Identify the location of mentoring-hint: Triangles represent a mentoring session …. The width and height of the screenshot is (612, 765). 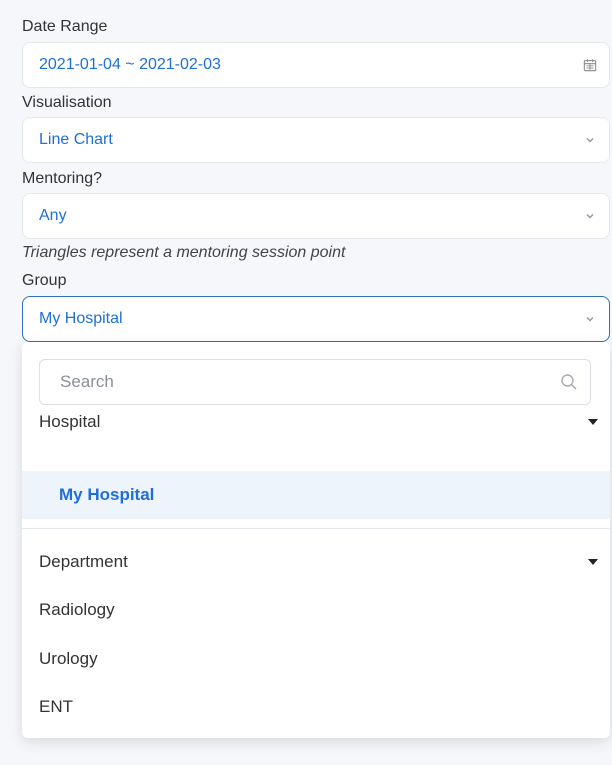
(184, 252).